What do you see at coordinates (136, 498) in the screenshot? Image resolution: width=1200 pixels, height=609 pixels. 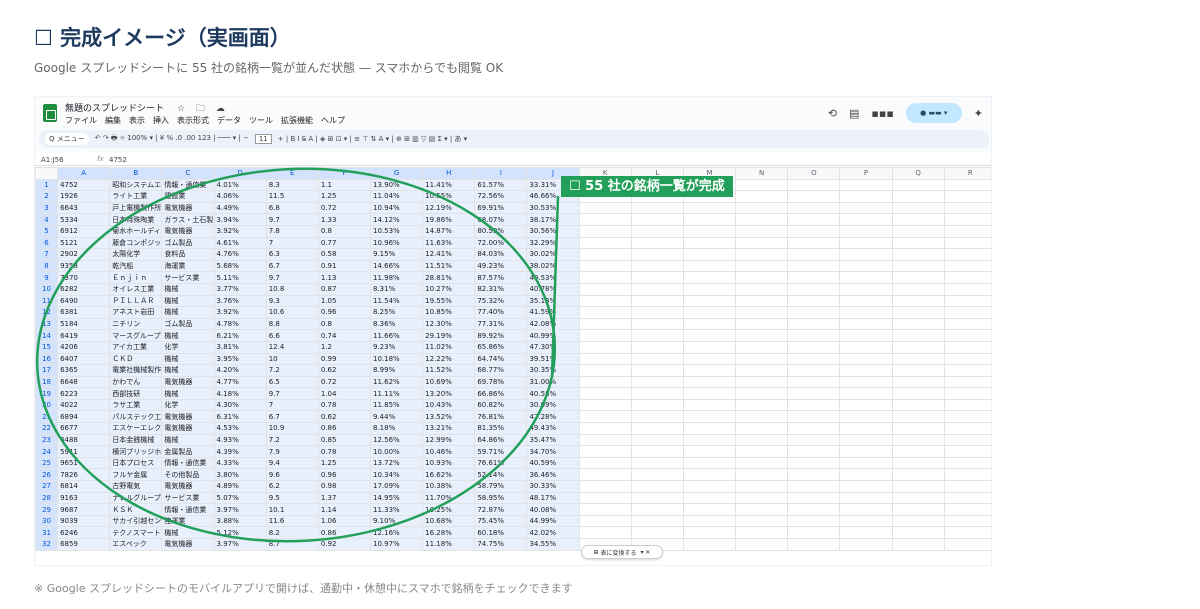 I see `cell: ナレルグループ` at bounding box center [136, 498].